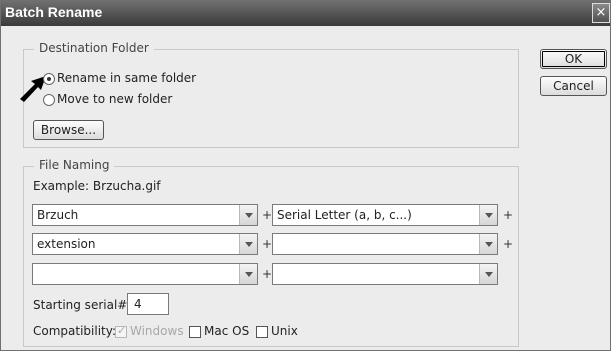 Image resolution: width=611 pixels, height=351 pixels. Describe the element at coordinates (145, 215) in the screenshot. I see `naming-select-1-left: Brzuch` at that location.